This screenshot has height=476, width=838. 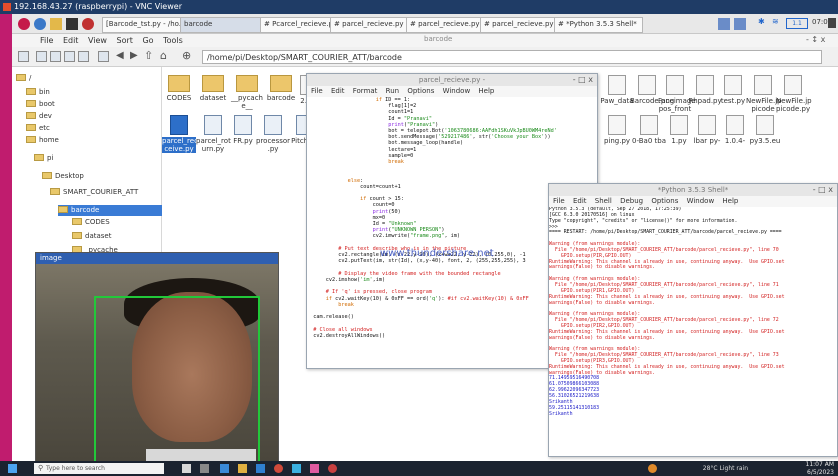 What do you see at coordinates (724, 24) in the screenshot?
I see `window-thumb-icon` at bounding box center [724, 24].